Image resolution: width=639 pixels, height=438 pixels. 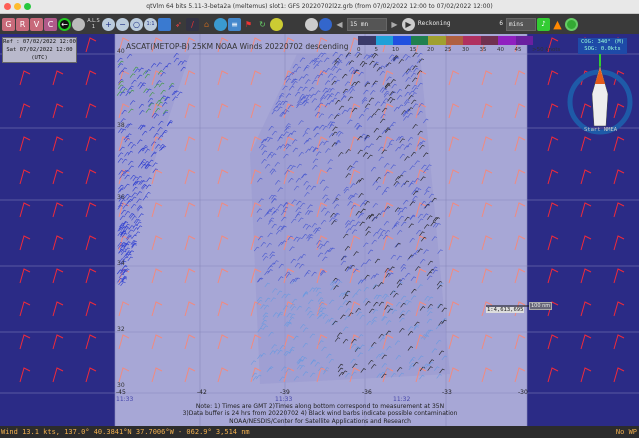 I want to click on scatterometer-barb, so click(x=422, y=377).